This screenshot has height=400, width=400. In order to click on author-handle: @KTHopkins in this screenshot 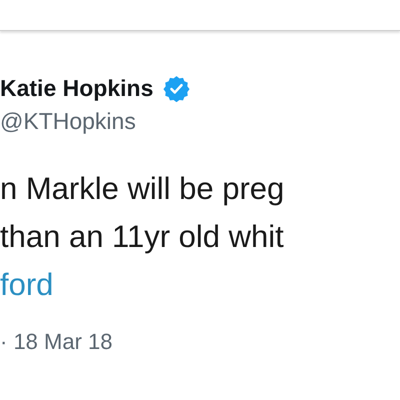, I will do `click(68, 121)`.